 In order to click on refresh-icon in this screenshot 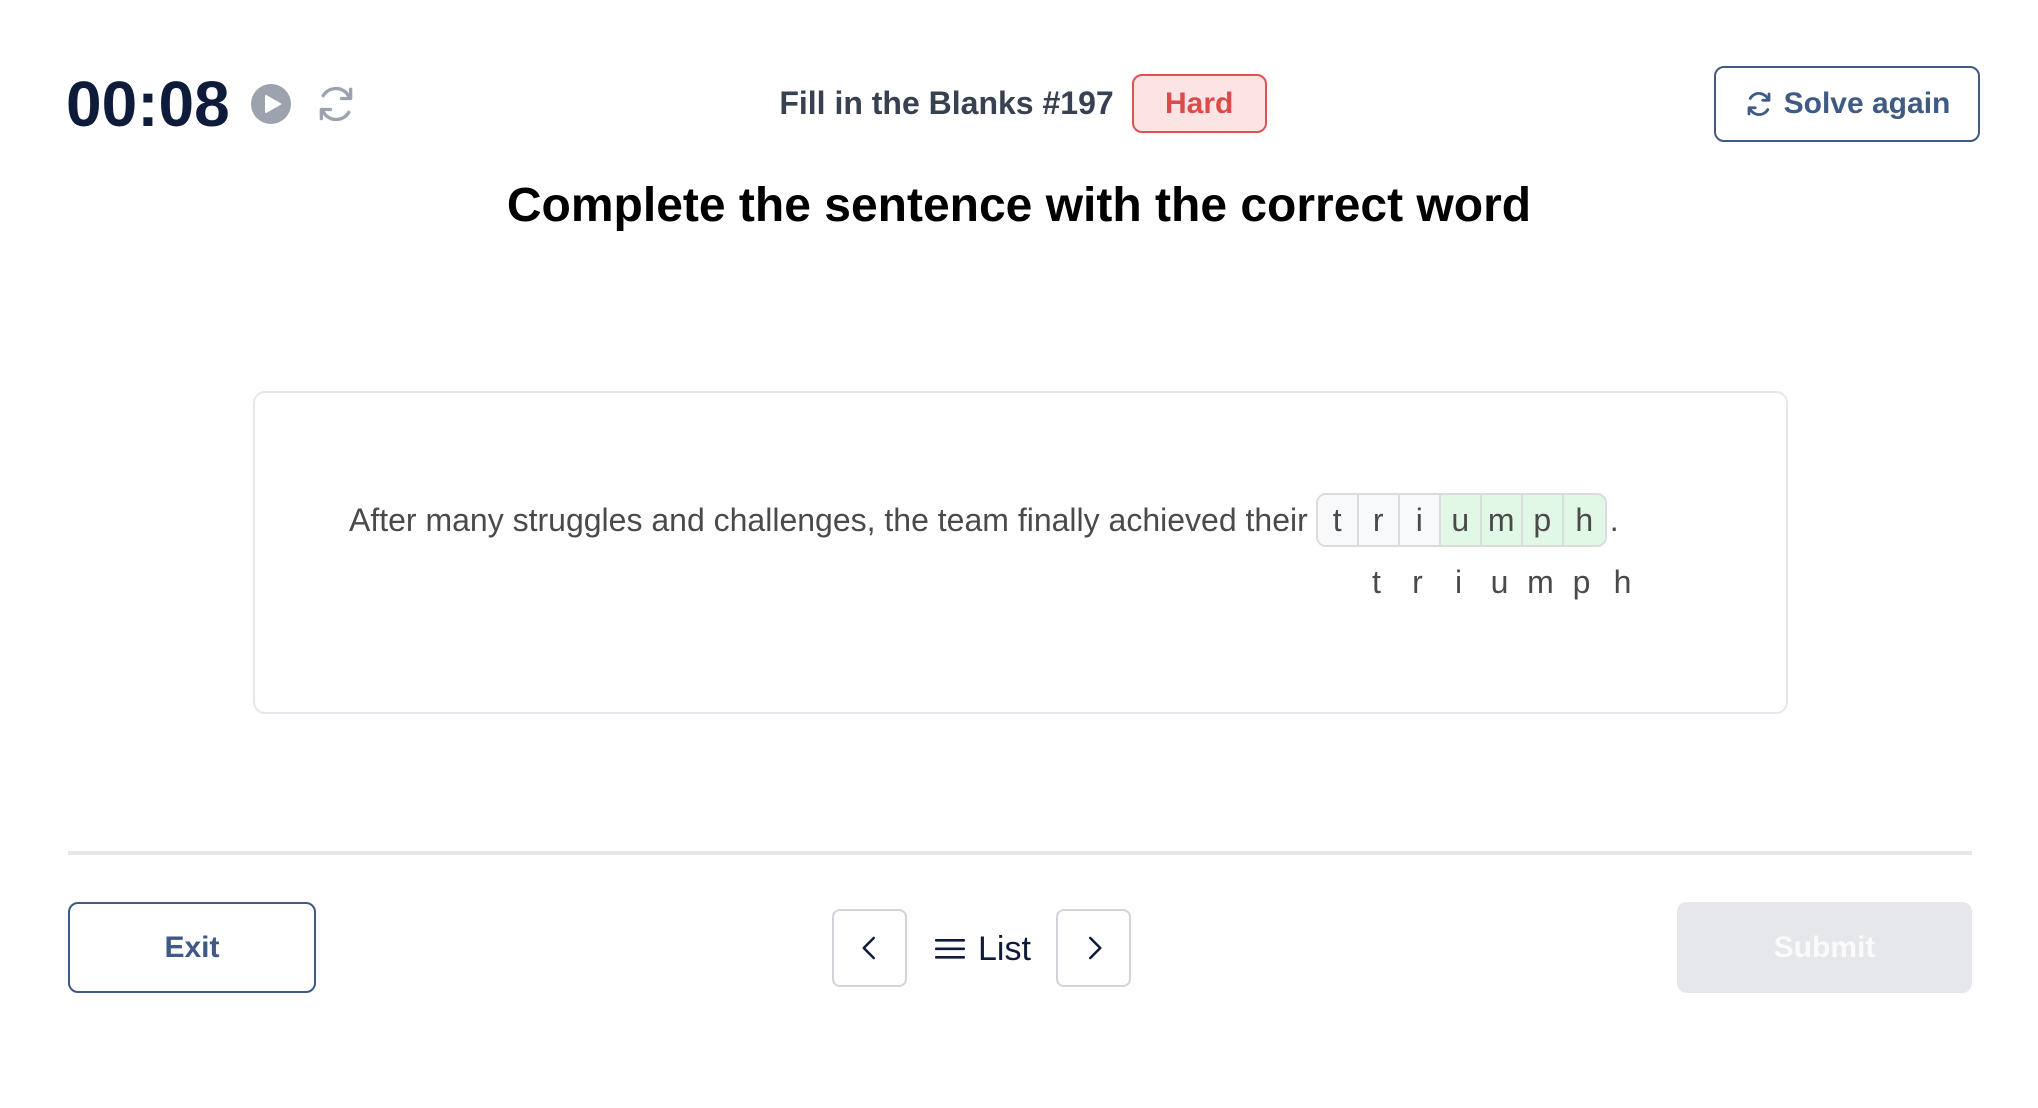, I will do `click(1758, 104)`.